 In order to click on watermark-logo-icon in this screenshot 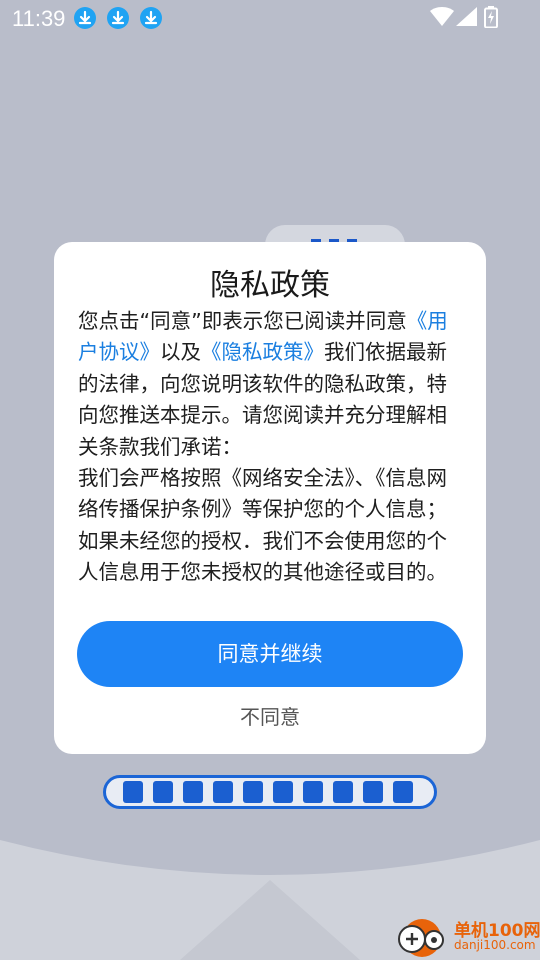, I will do `click(421, 938)`.